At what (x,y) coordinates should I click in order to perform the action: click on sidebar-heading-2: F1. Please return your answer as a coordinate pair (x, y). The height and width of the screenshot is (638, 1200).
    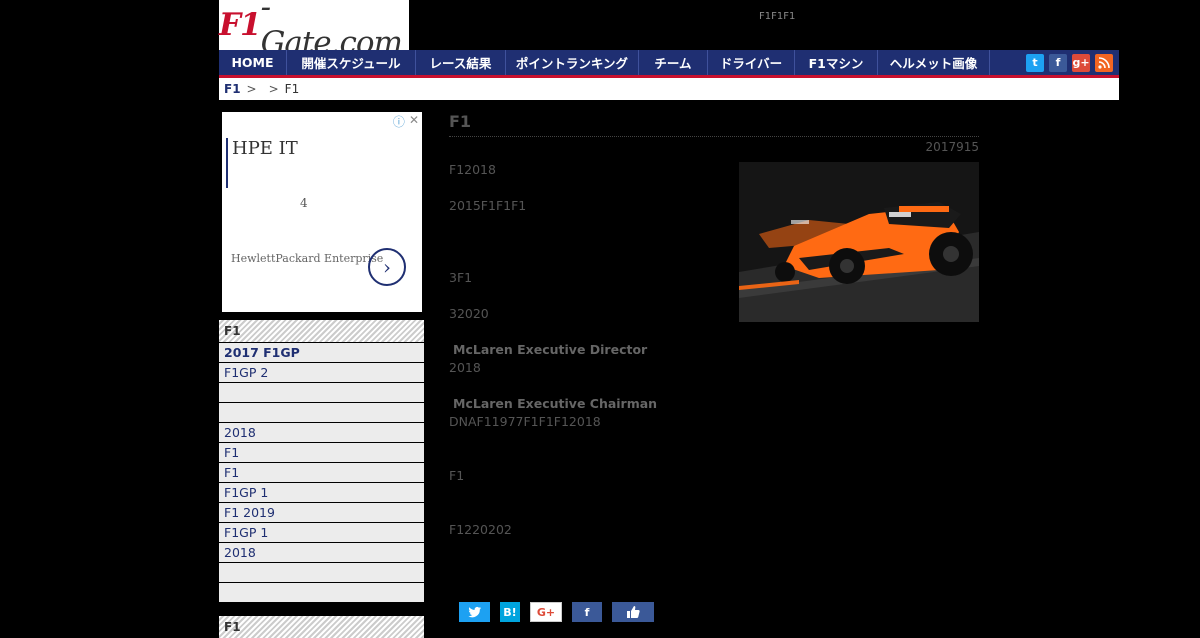
    Looking at the image, I should click on (321, 627).